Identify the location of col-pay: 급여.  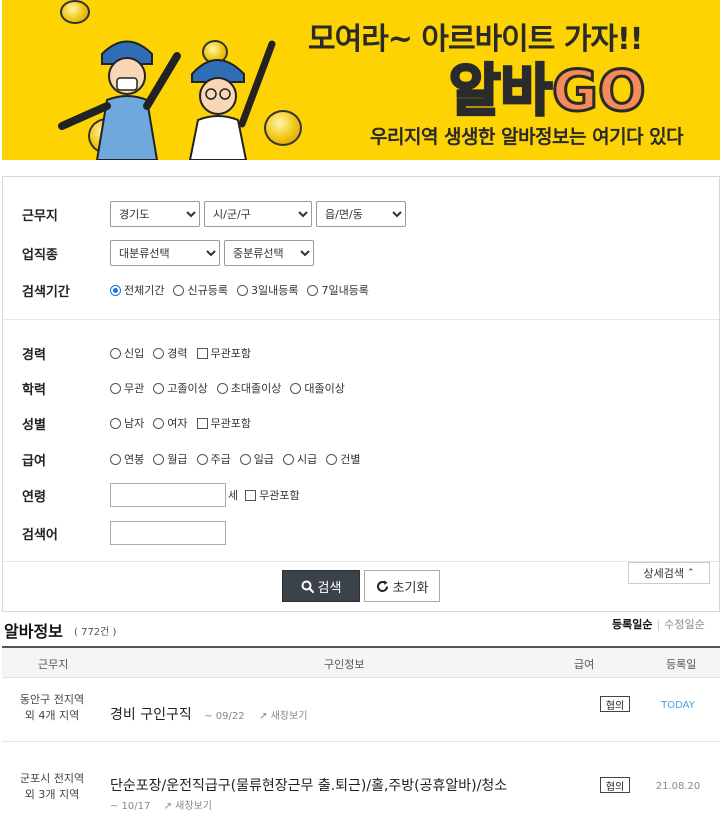
(584, 664).